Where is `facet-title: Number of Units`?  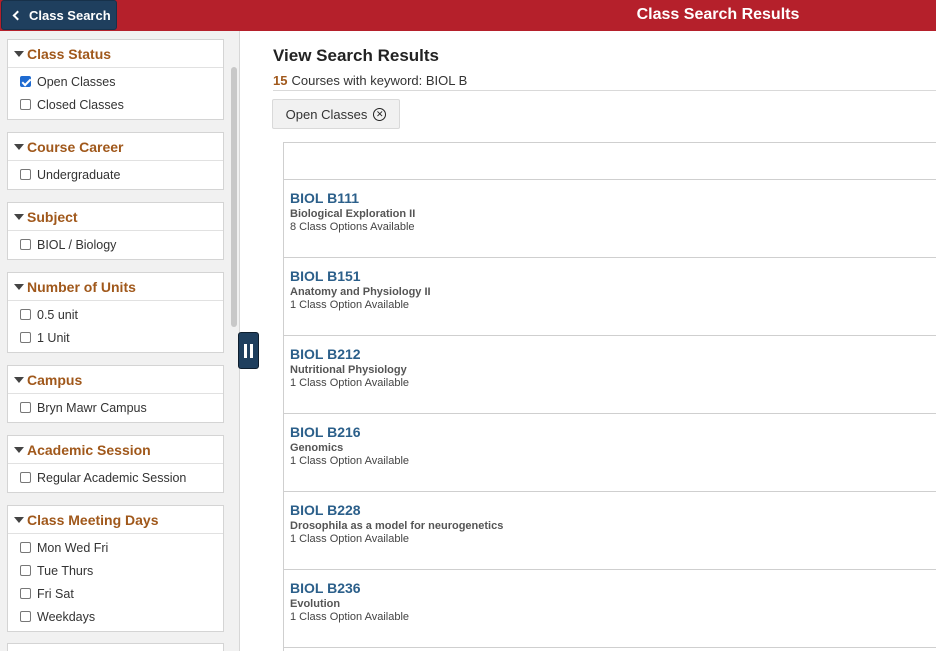
facet-title: Number of Units is located at coordinates (81, 286).